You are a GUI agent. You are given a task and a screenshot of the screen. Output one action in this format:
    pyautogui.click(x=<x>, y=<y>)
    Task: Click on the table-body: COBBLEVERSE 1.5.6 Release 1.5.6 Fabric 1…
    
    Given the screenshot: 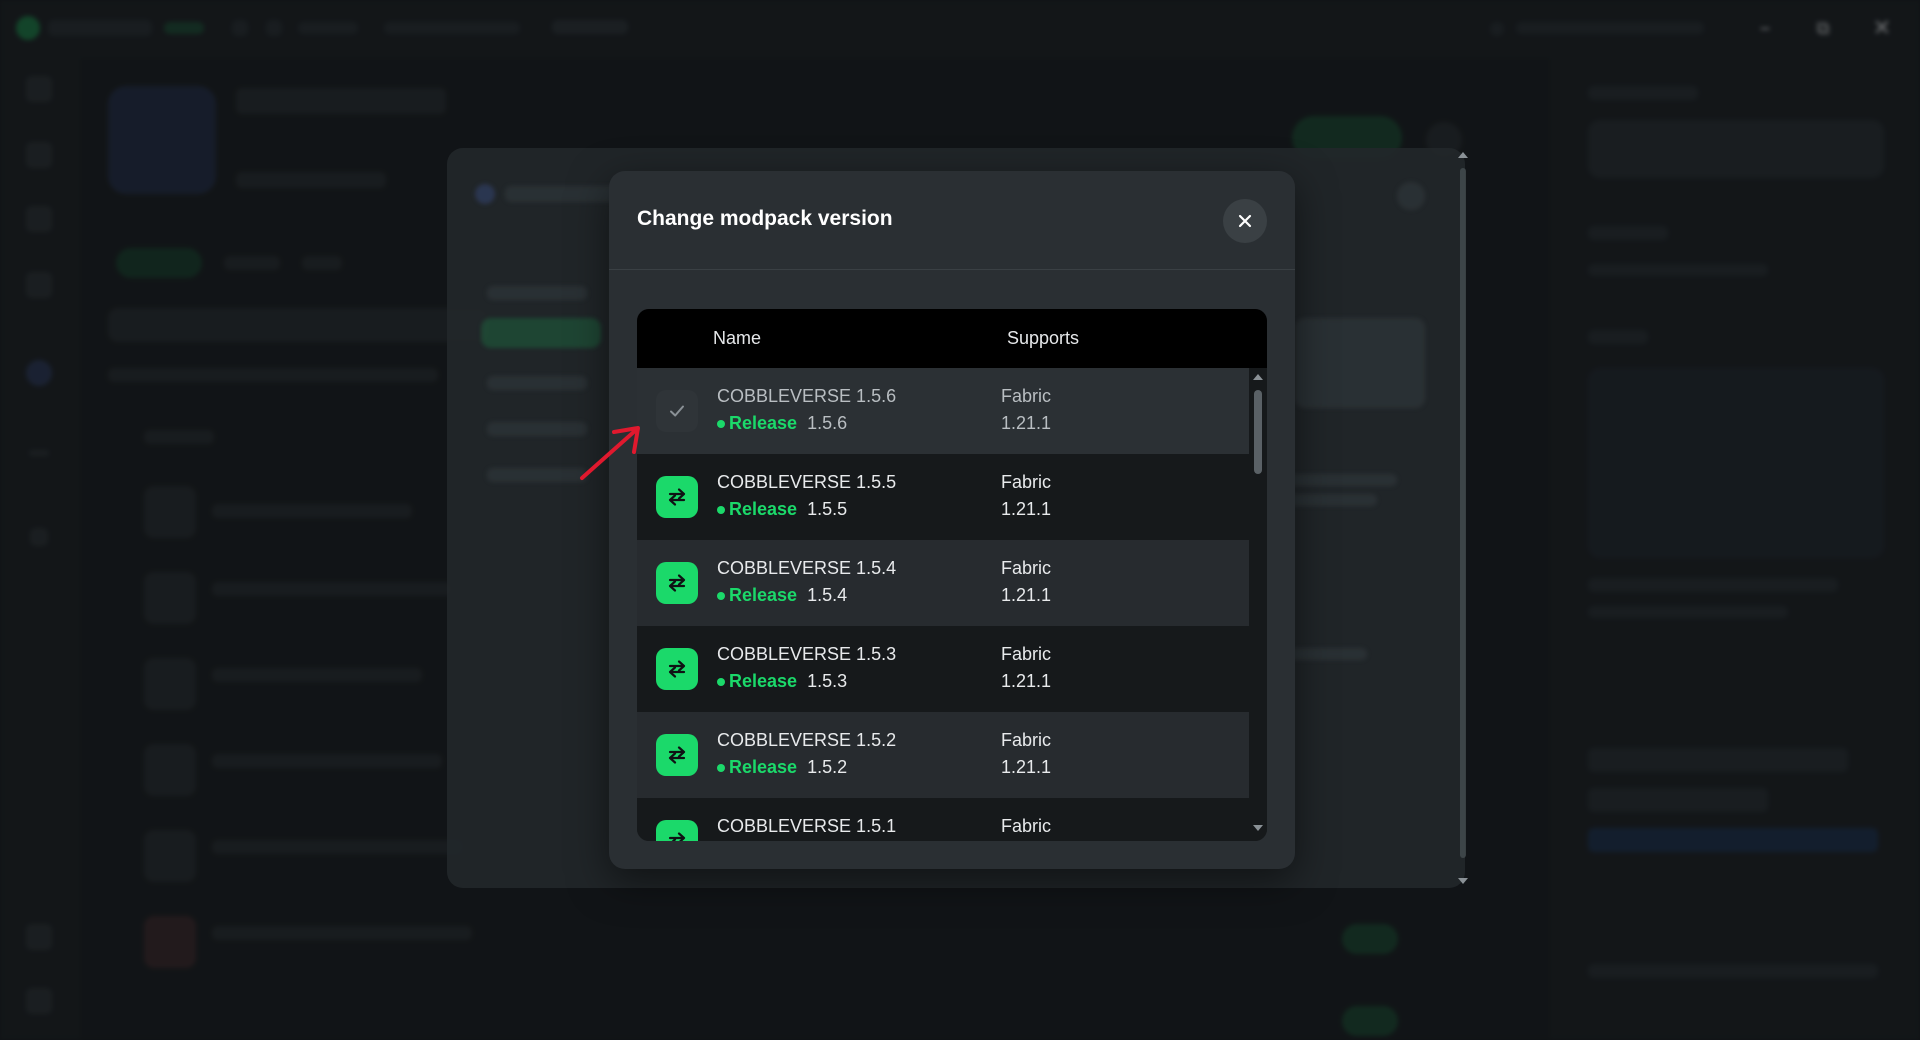 What is the action you would take?
    pyautogui.click(x=943, y=604)
    